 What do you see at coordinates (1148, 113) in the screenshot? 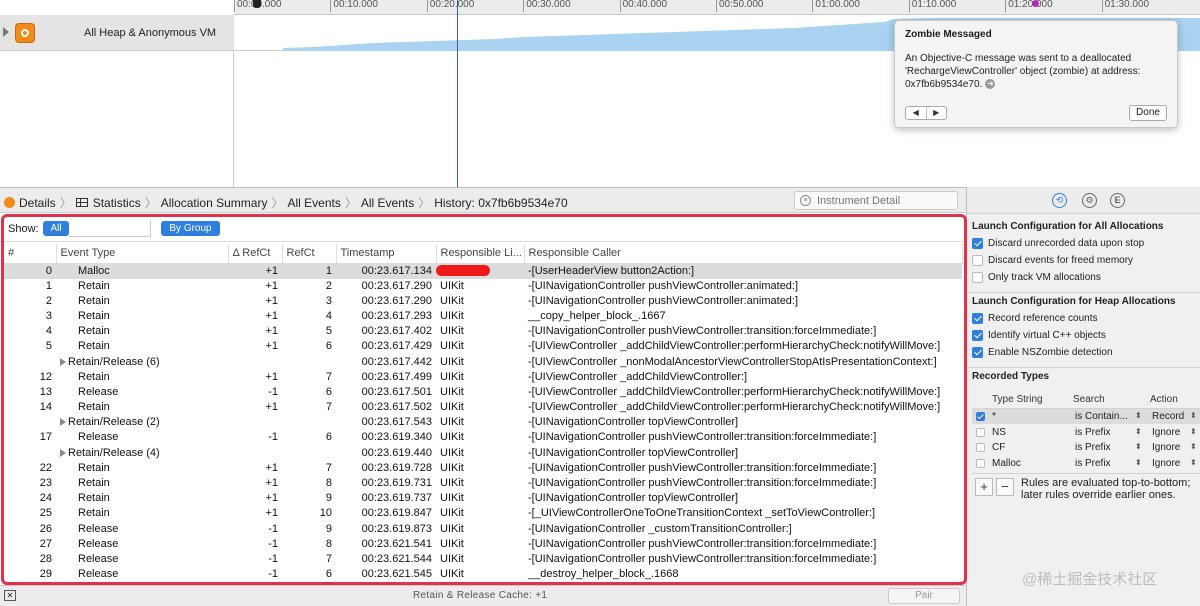
I see `done-button: Done` at bounding box center [1148, 113].